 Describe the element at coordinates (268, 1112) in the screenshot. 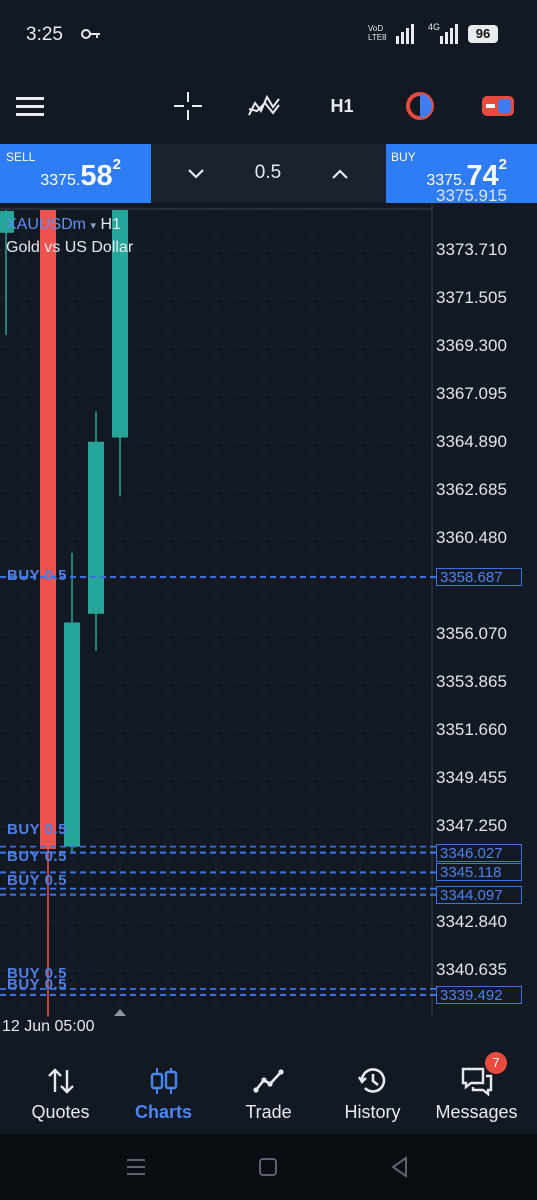

I see `nav-trade-label: Trade` at that location.